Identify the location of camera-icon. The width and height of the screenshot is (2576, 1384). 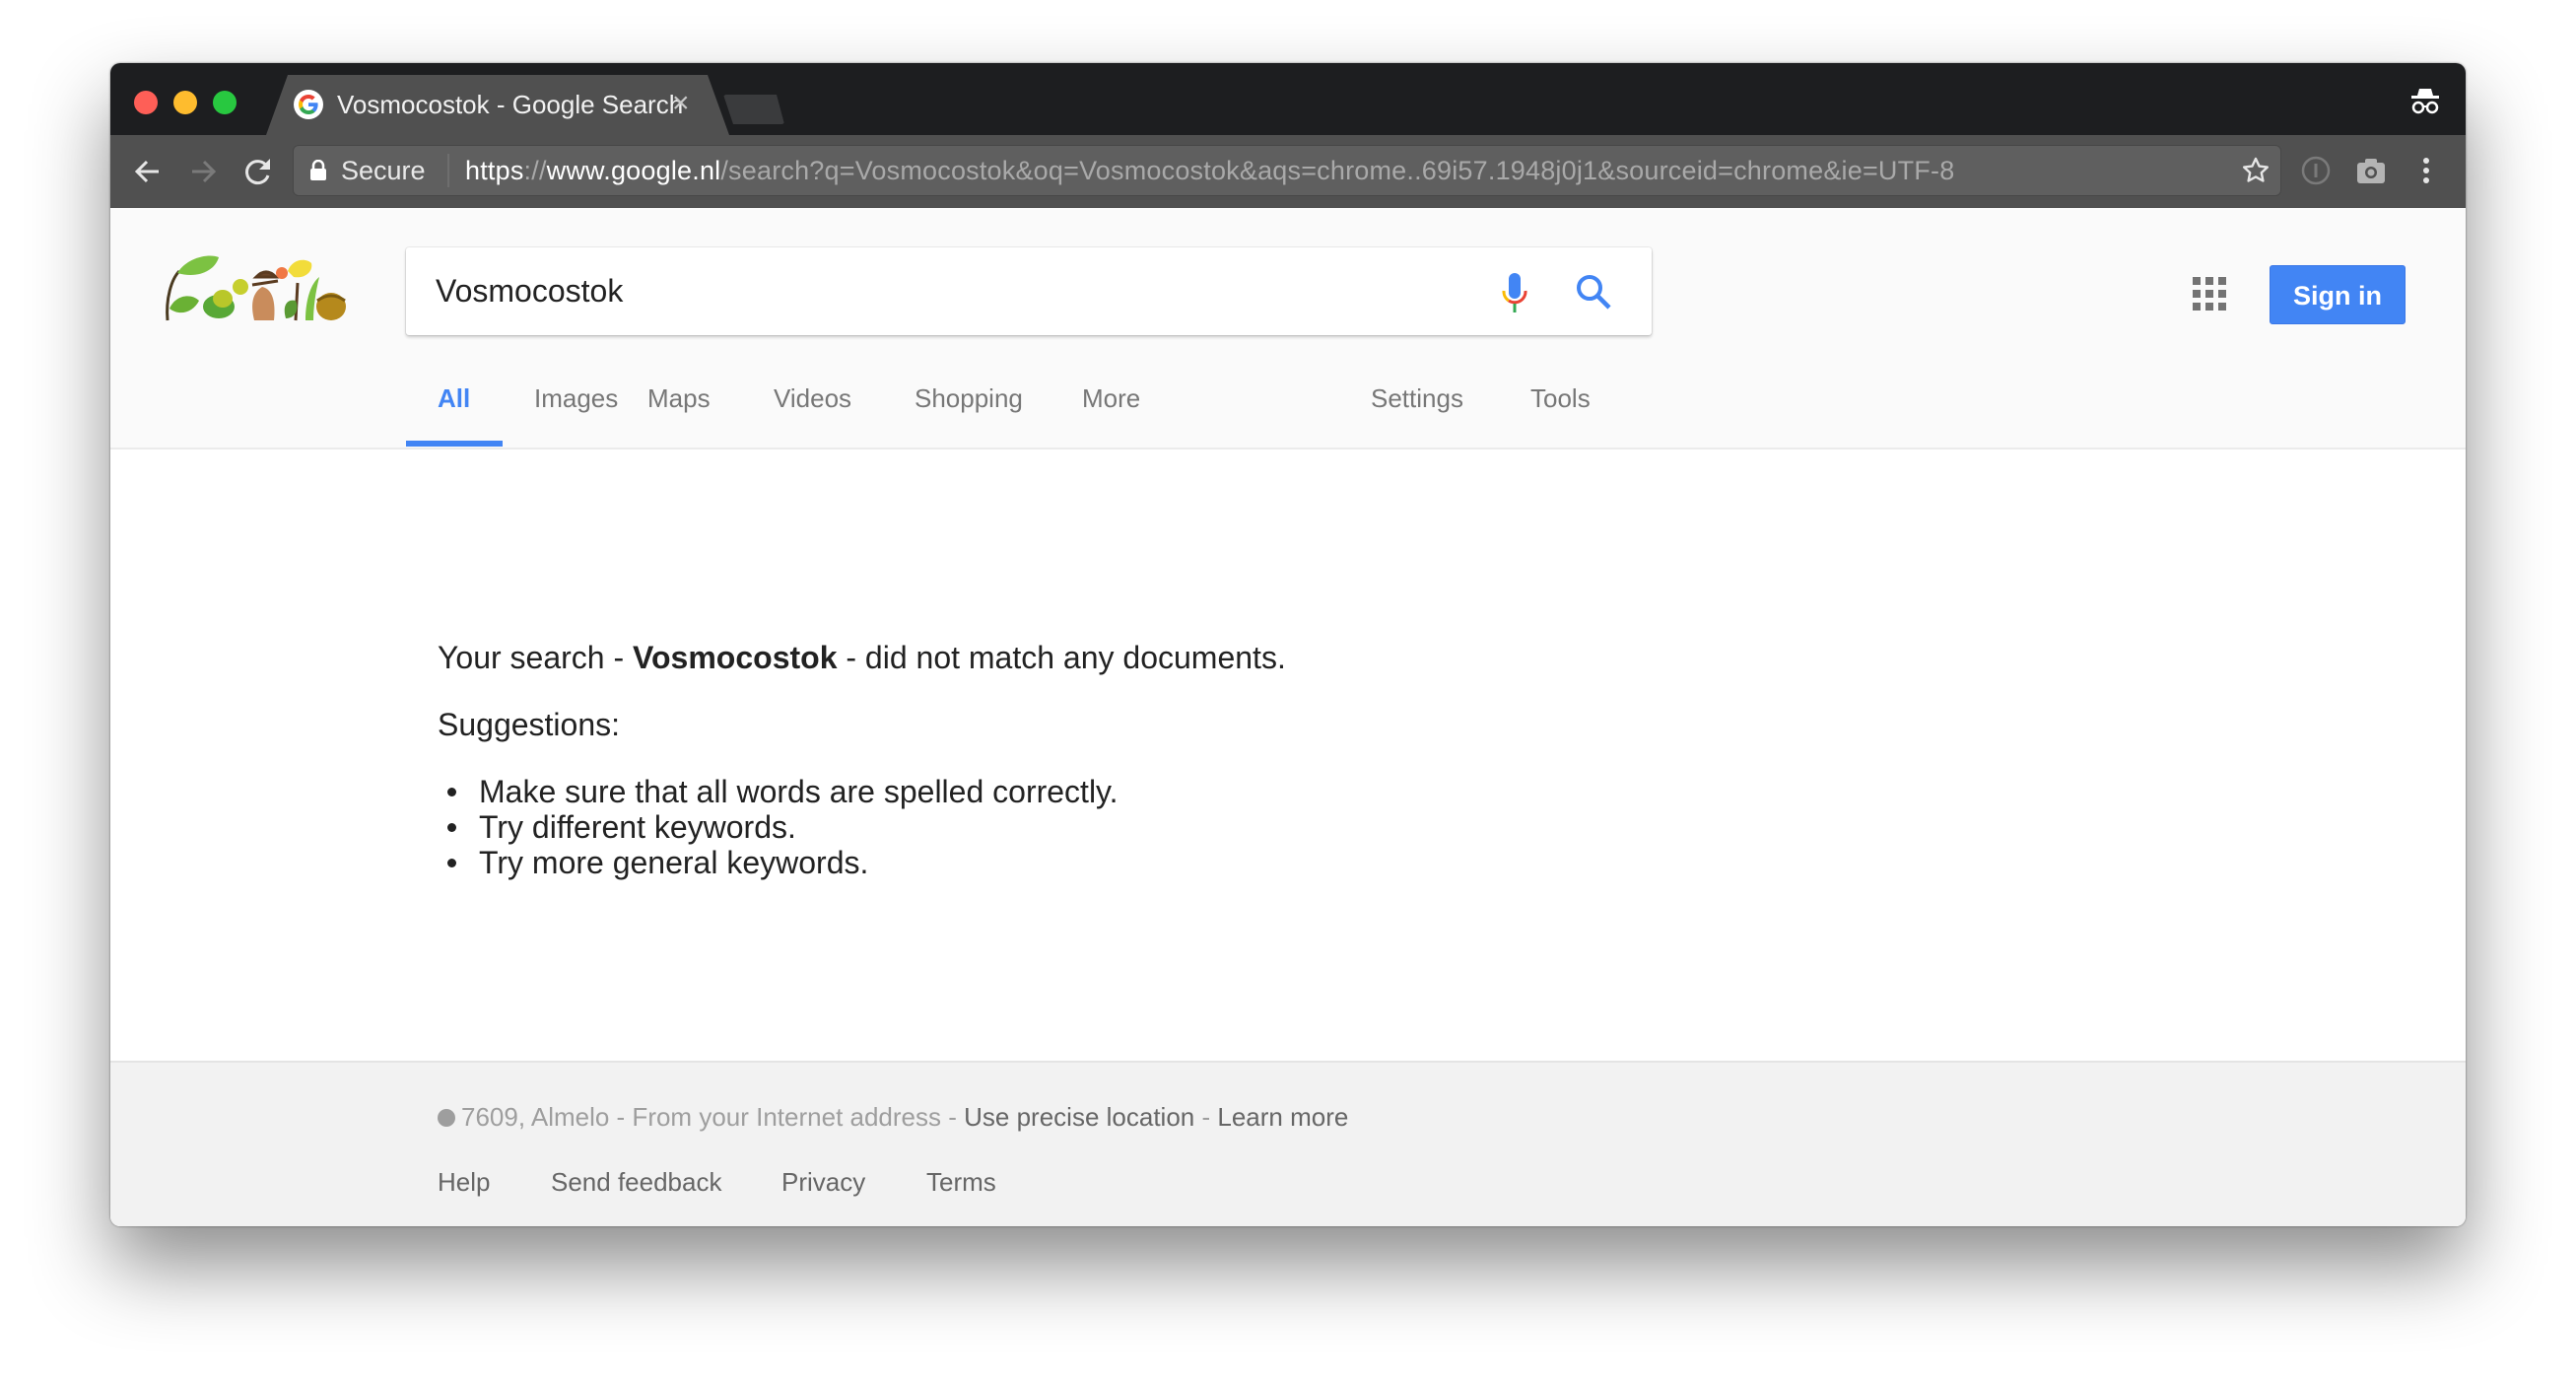
(2371, 171).